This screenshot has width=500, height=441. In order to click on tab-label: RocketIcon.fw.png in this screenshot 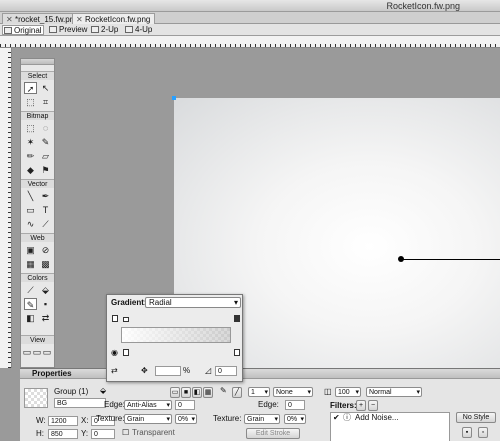, I will do `click(118, 19)`.